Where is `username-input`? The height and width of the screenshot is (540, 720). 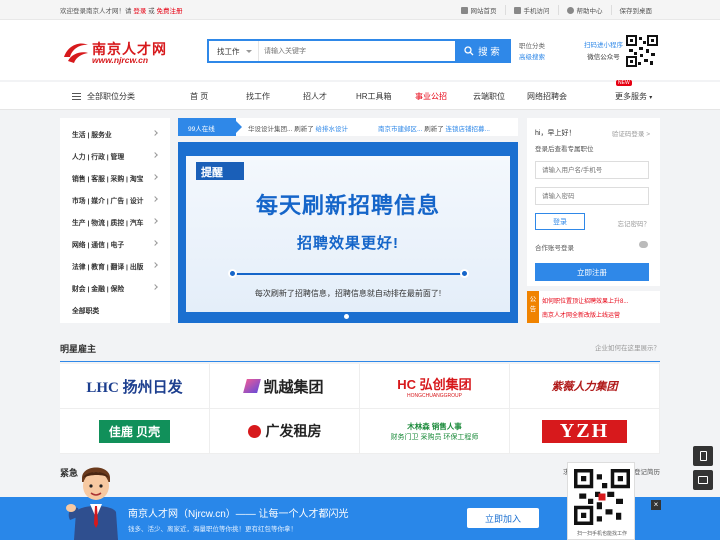
username-input is located at coordinates (592, 170).